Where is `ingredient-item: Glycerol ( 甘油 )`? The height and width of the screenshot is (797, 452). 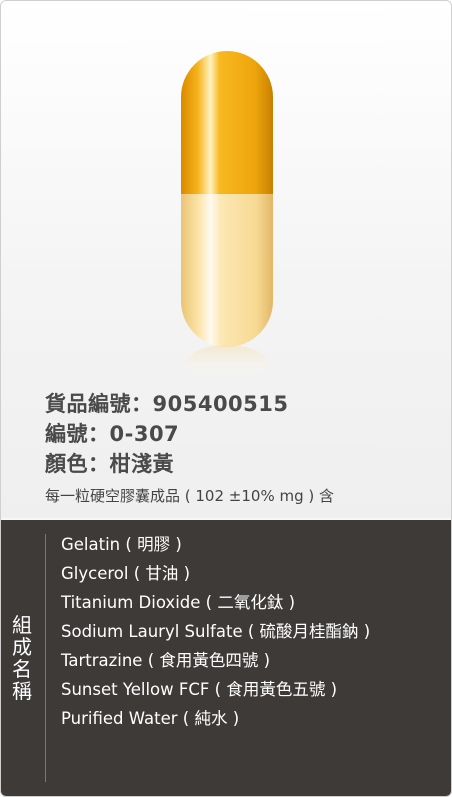 ingredient-item: Glycerol ( 甘油 ) is located at coordinates (126, 573).